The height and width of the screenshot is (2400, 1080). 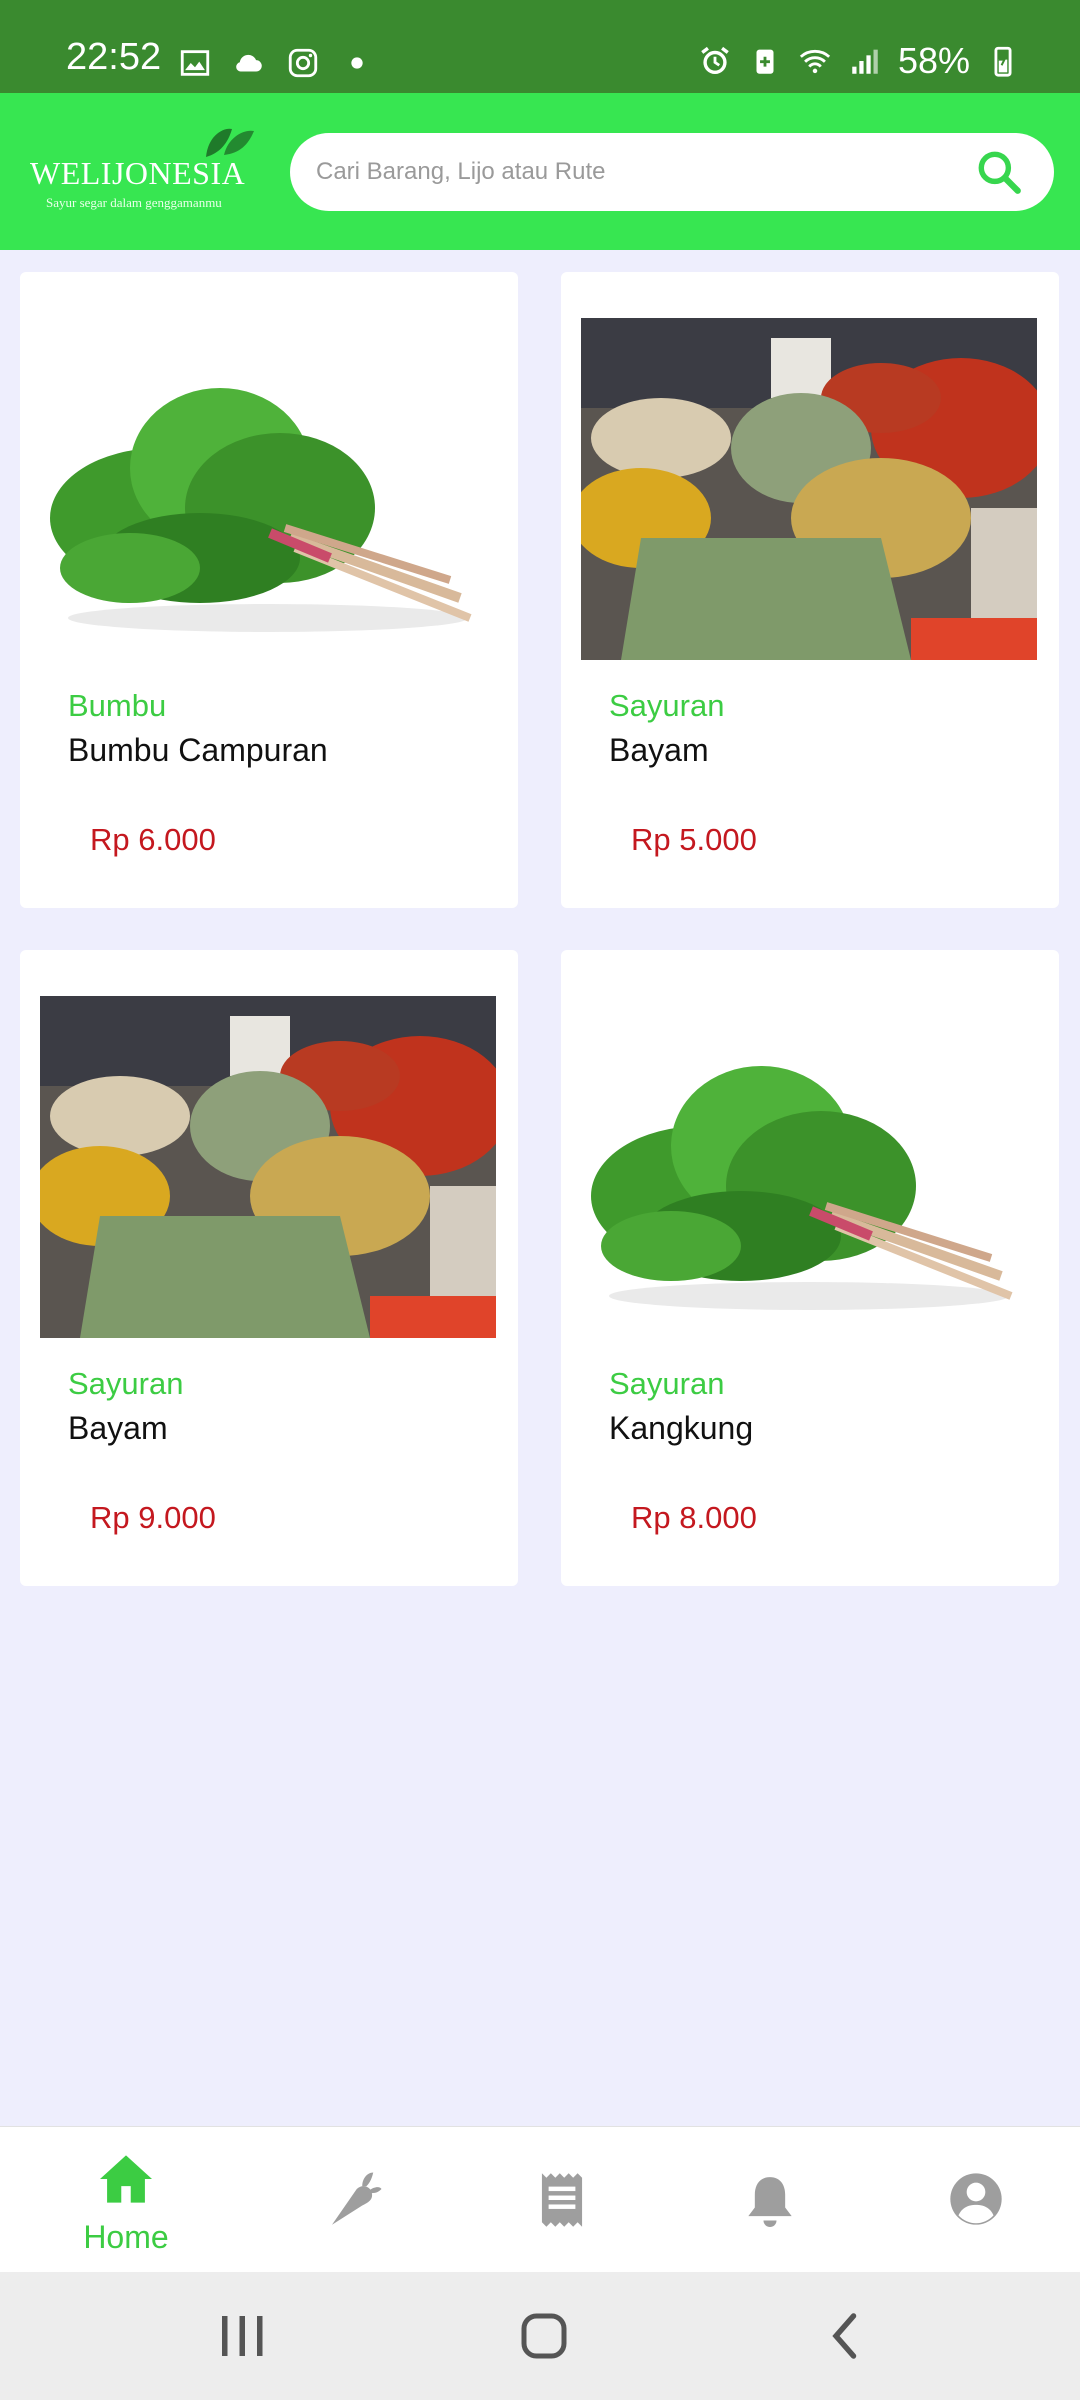 What do you see at coordinates (846, 2336) in the screenshot?
I see `back-icon` at bounding box center [846, 2336].